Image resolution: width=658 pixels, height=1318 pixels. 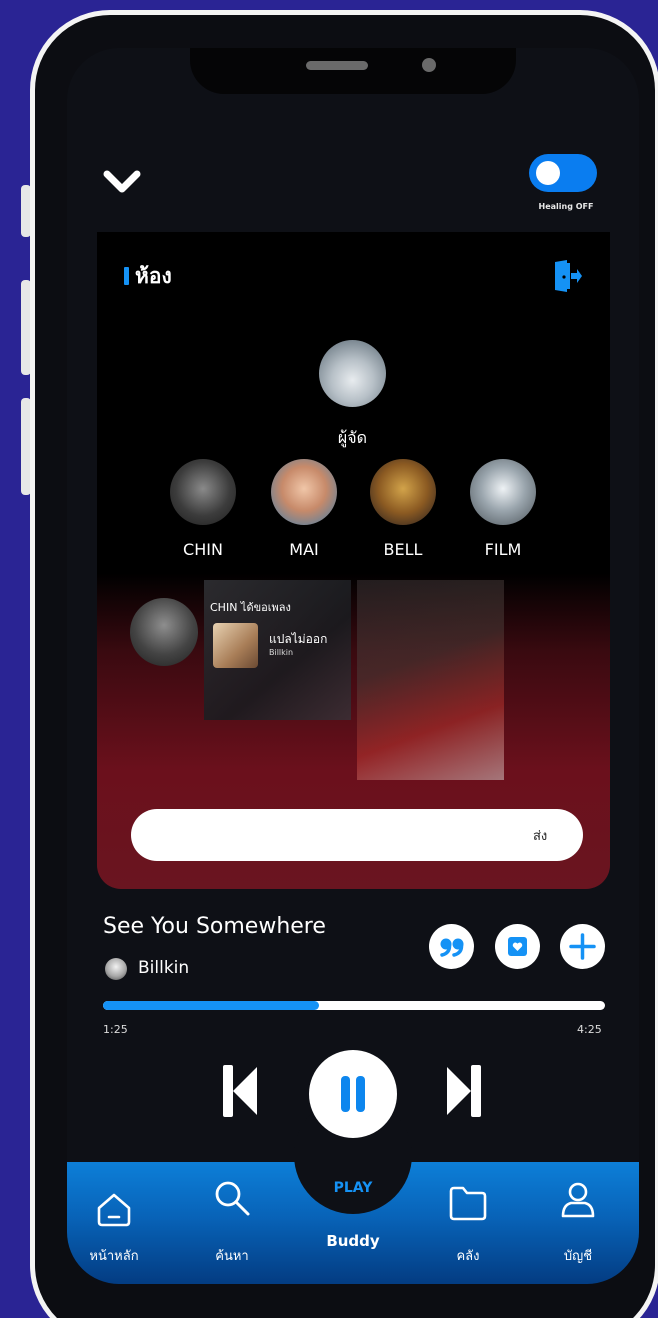 I want to click on requester-avatar, so click(x=164, y=632).